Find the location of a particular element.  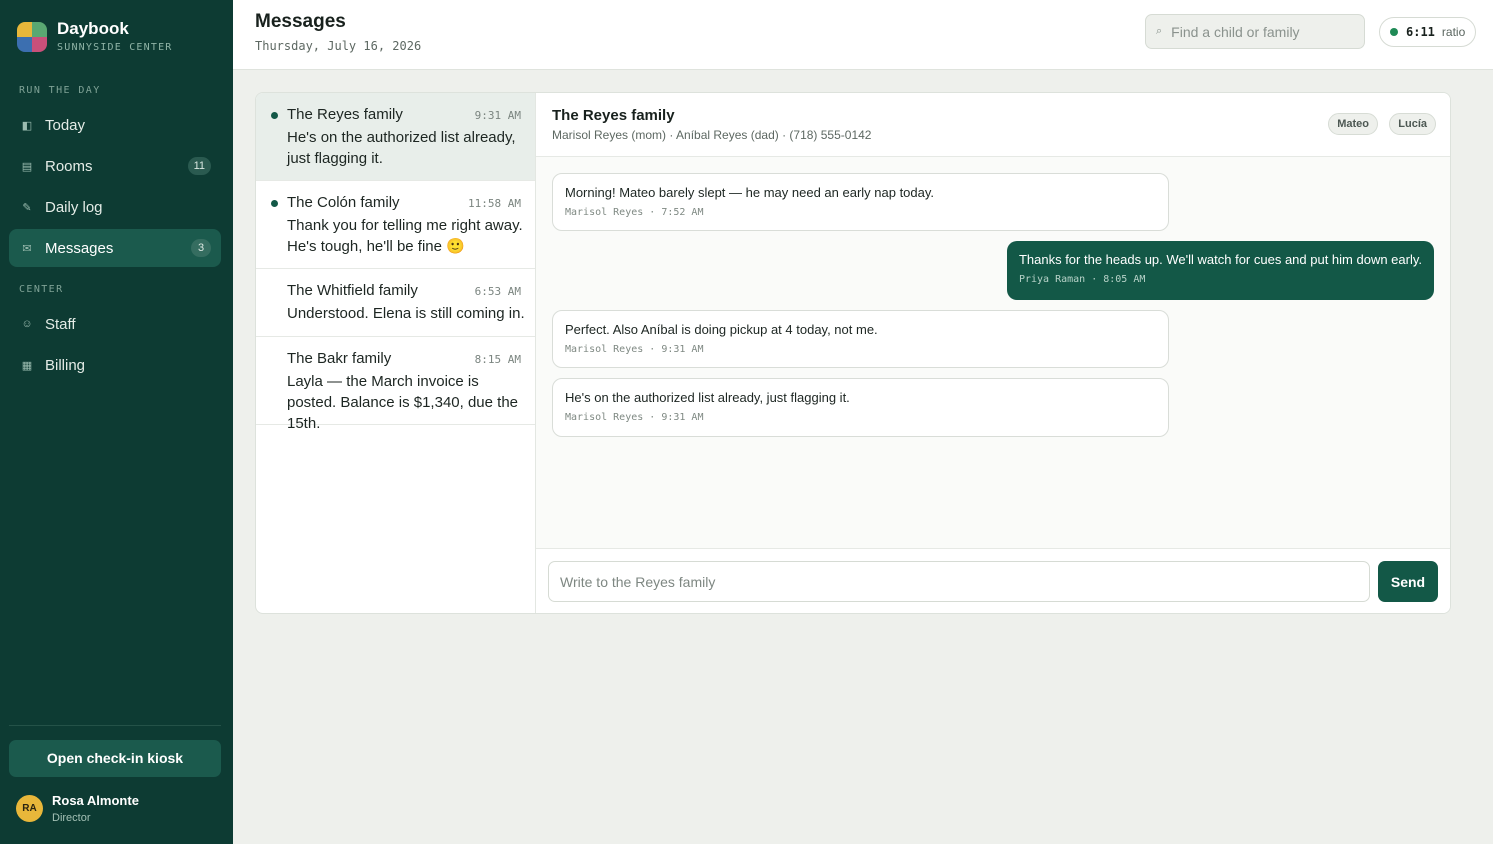

panel-icon: ◧ is located at coordinates (27, 125).